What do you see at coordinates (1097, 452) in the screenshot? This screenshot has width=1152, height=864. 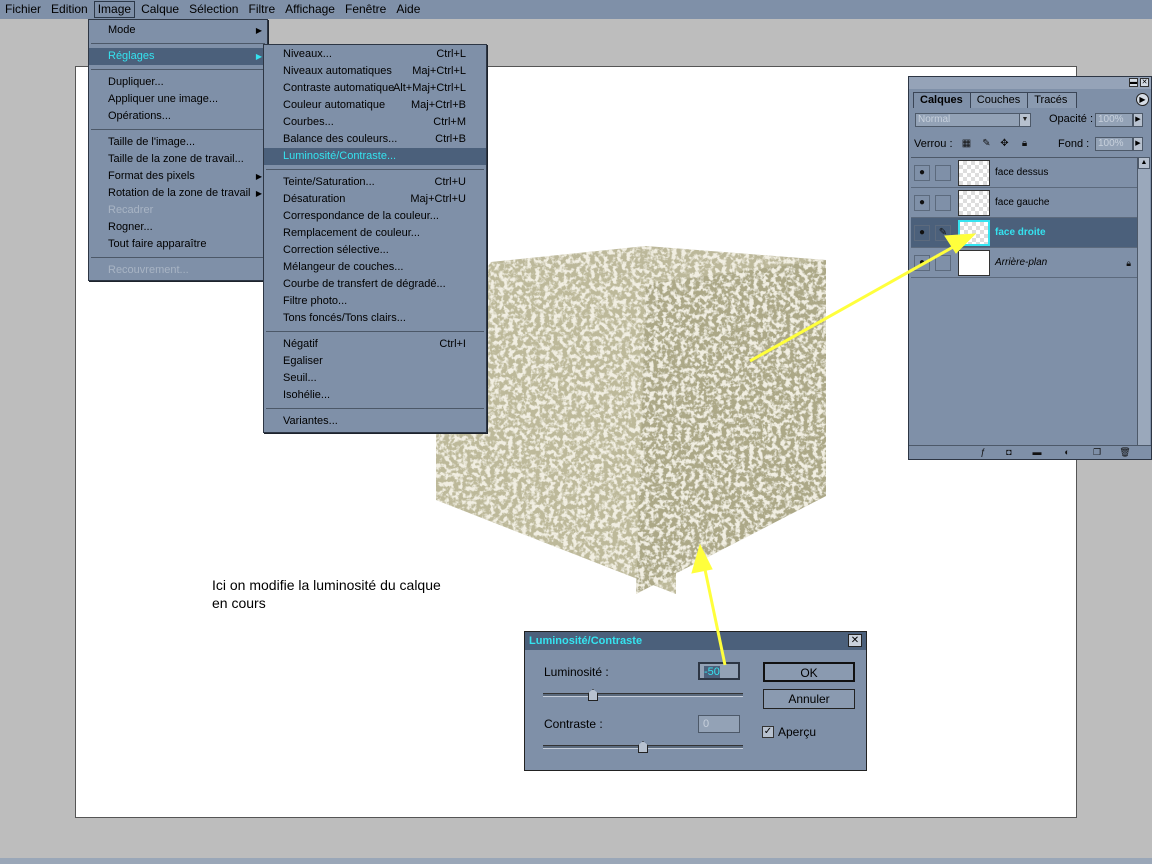 I see `new-layer-icon: ❐` at bounding box center [1097, 452].